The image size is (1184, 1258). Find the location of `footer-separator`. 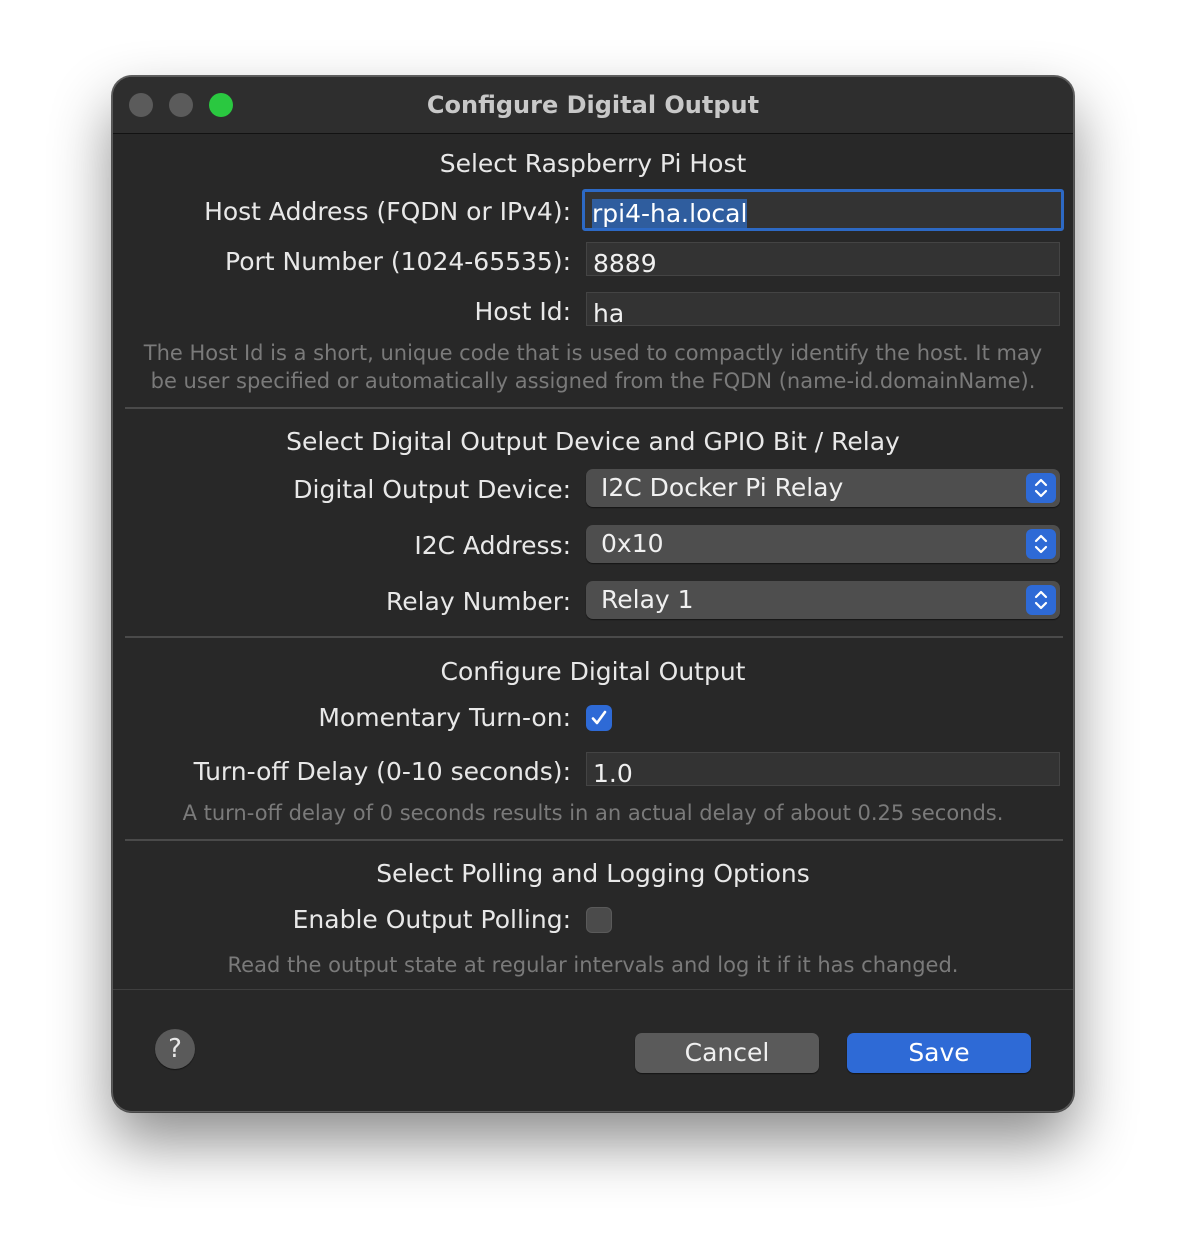

footer-separator is located at coordinates (593, 989).